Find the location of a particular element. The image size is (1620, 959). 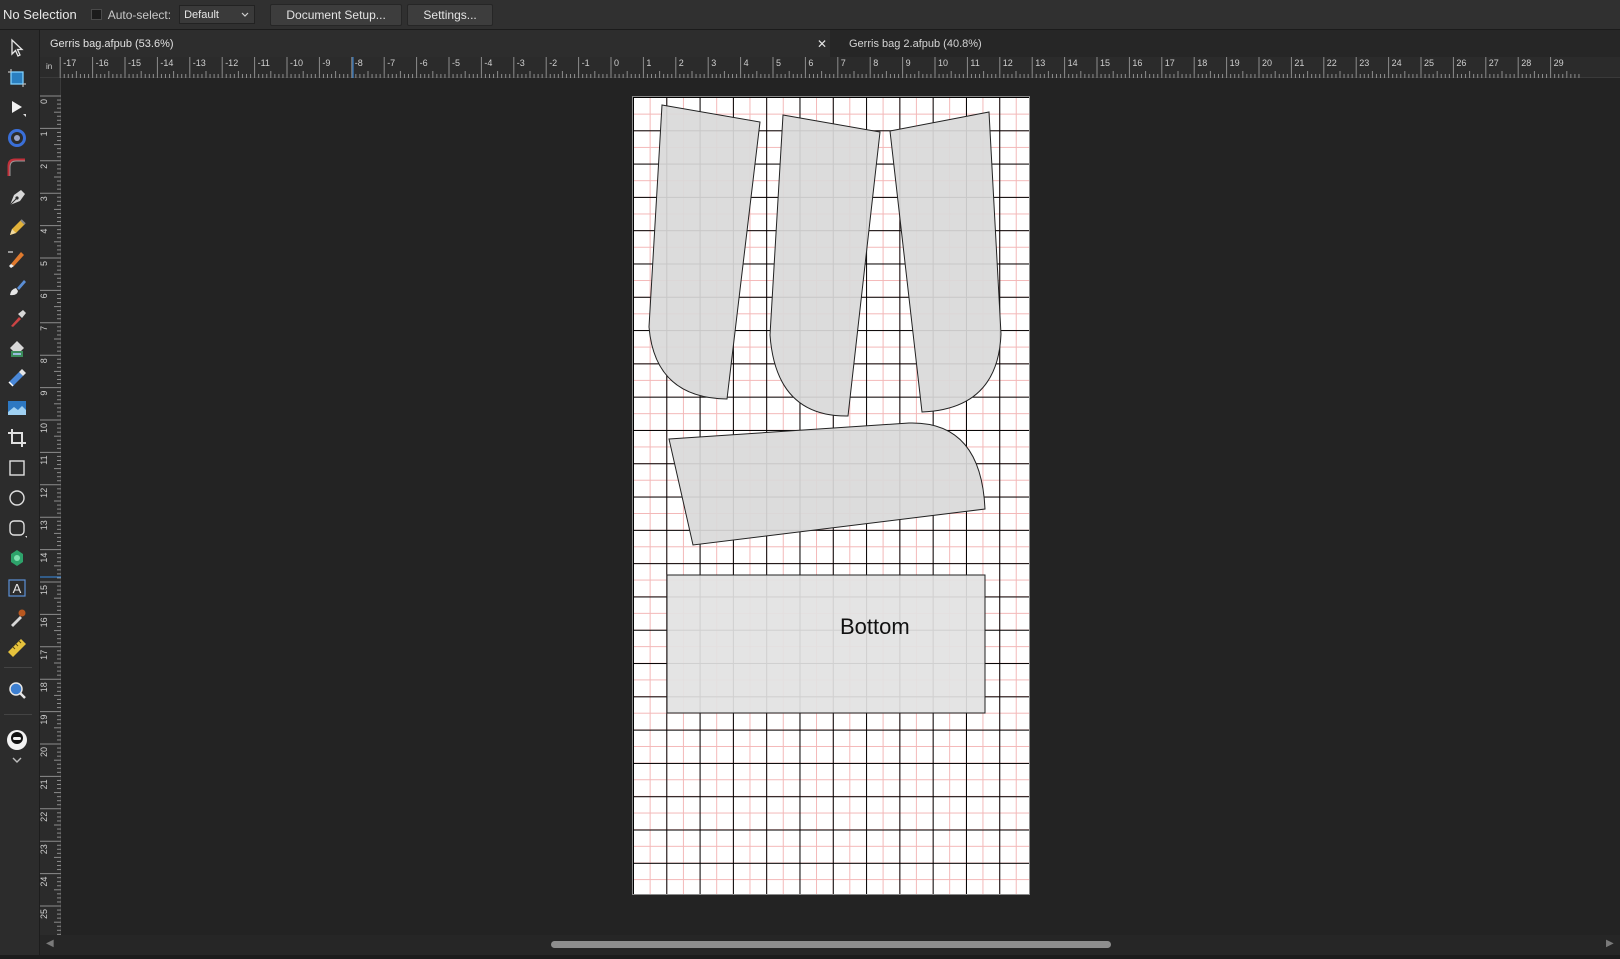

tool-separator is located at coordinates (18, 667).